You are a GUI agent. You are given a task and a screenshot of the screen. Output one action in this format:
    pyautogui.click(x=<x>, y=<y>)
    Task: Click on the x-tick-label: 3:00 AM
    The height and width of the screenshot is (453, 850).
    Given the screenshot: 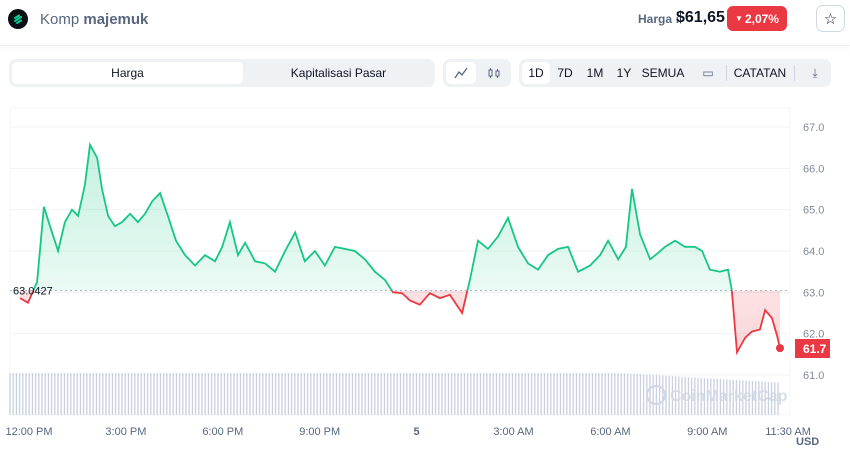 What is the action you would take?
    pyautogui.click(x=513, y=432)
    